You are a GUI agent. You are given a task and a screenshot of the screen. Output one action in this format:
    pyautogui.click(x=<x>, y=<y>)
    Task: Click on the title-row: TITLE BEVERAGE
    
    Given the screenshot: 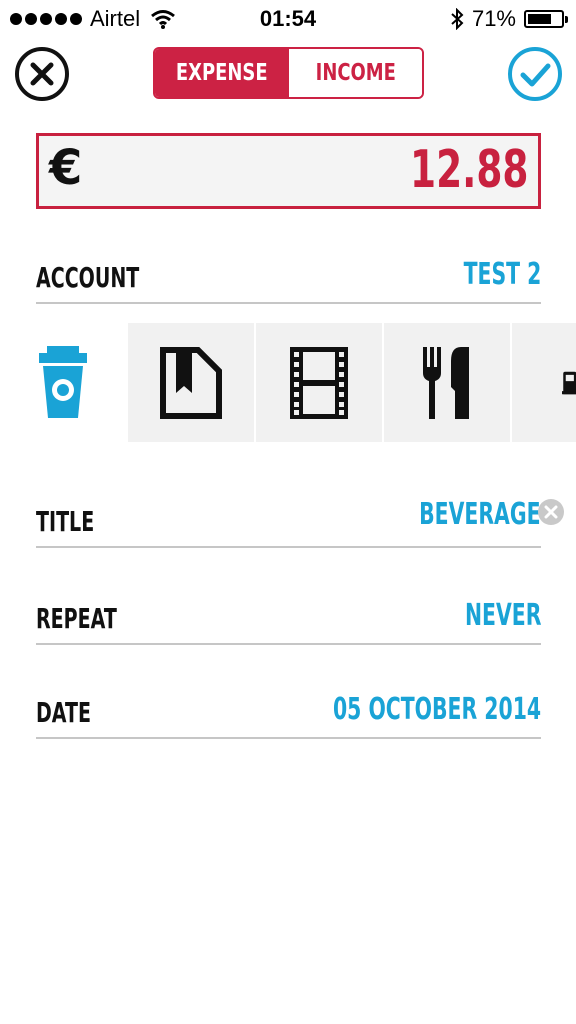 What is the action you would take?
    pyautogui.click(x=288, y=522)
    